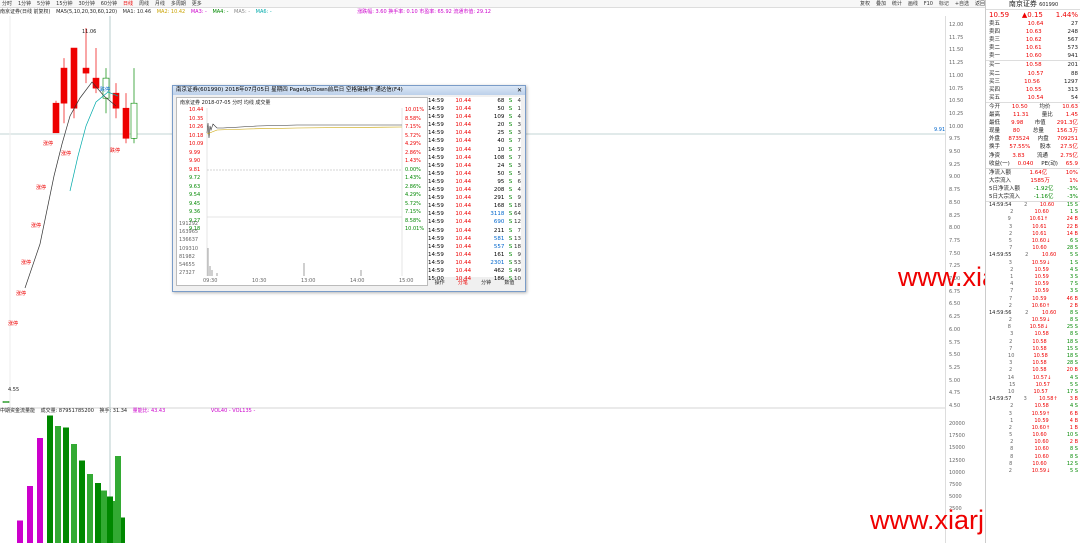 Image resolution: width=1080 pixels, height=543 pixels. Describe the element at coordinates (1041, 413) in the screenshot. I see `tick-row-cell: 10.59↑` at that location.